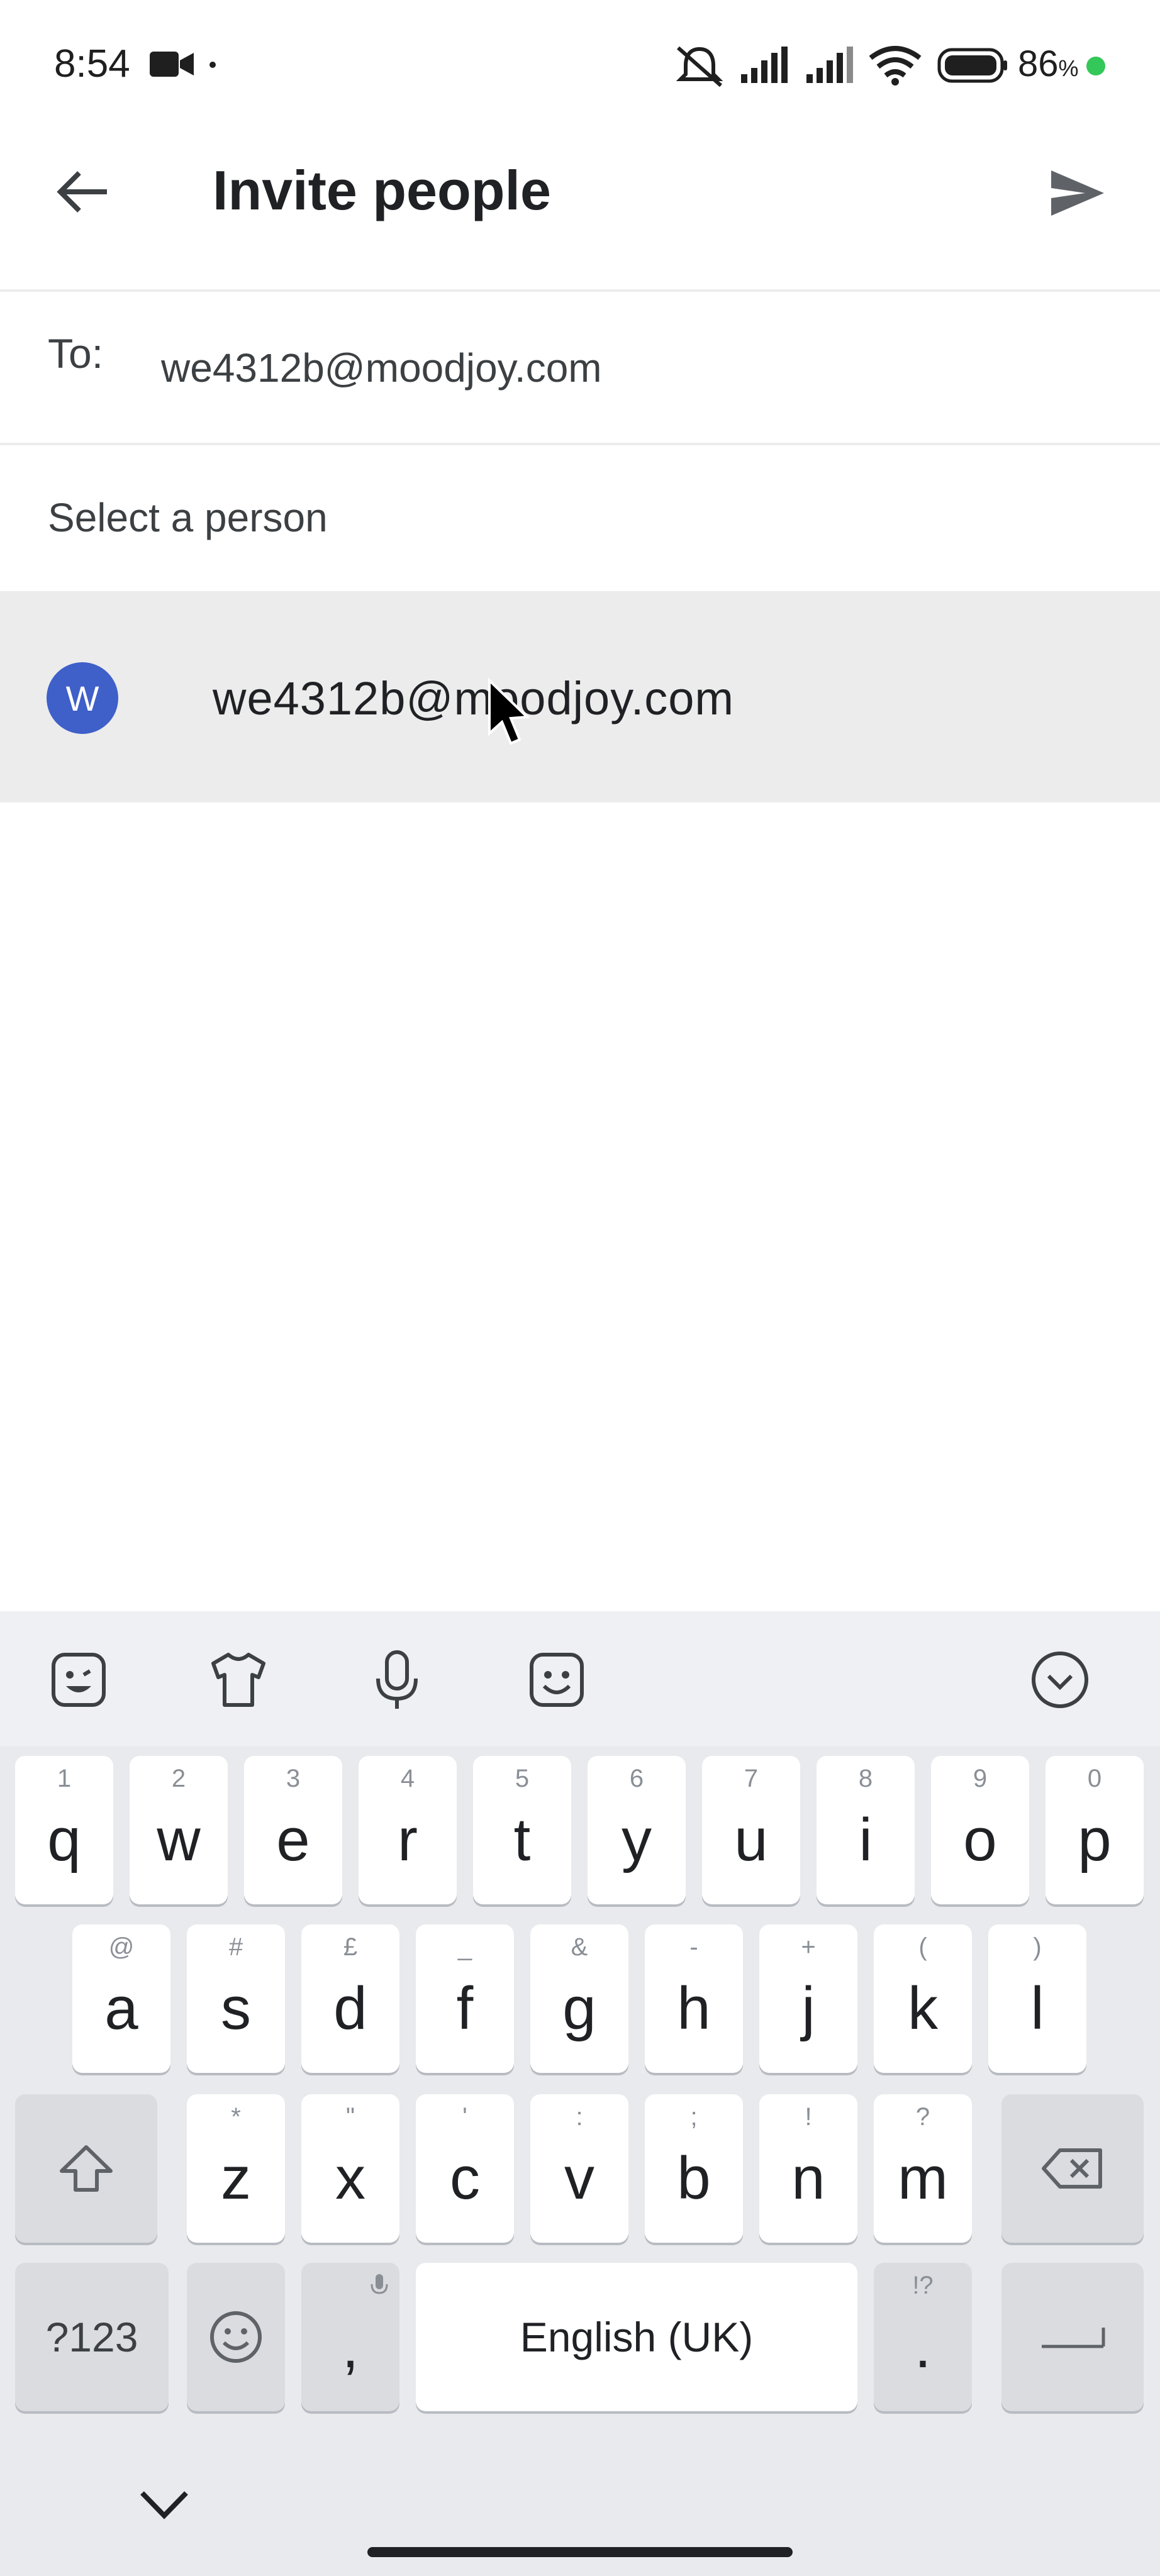 The height and width of the screenshot is (2576, 1160). What do you see at coordinates (236, 1998) in the screenshot?
I see `key-s: # s` at bounding box center [236, 1998].